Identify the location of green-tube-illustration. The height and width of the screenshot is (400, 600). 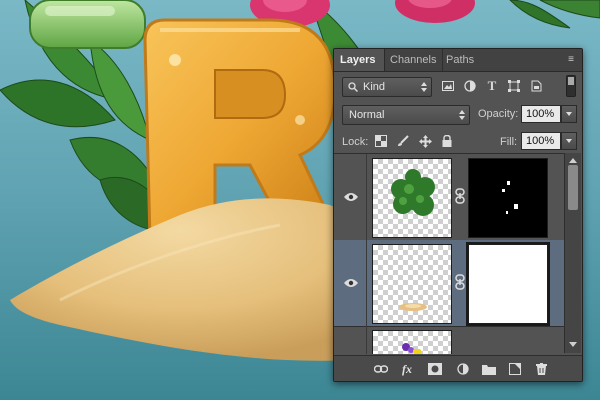
(87, 24).